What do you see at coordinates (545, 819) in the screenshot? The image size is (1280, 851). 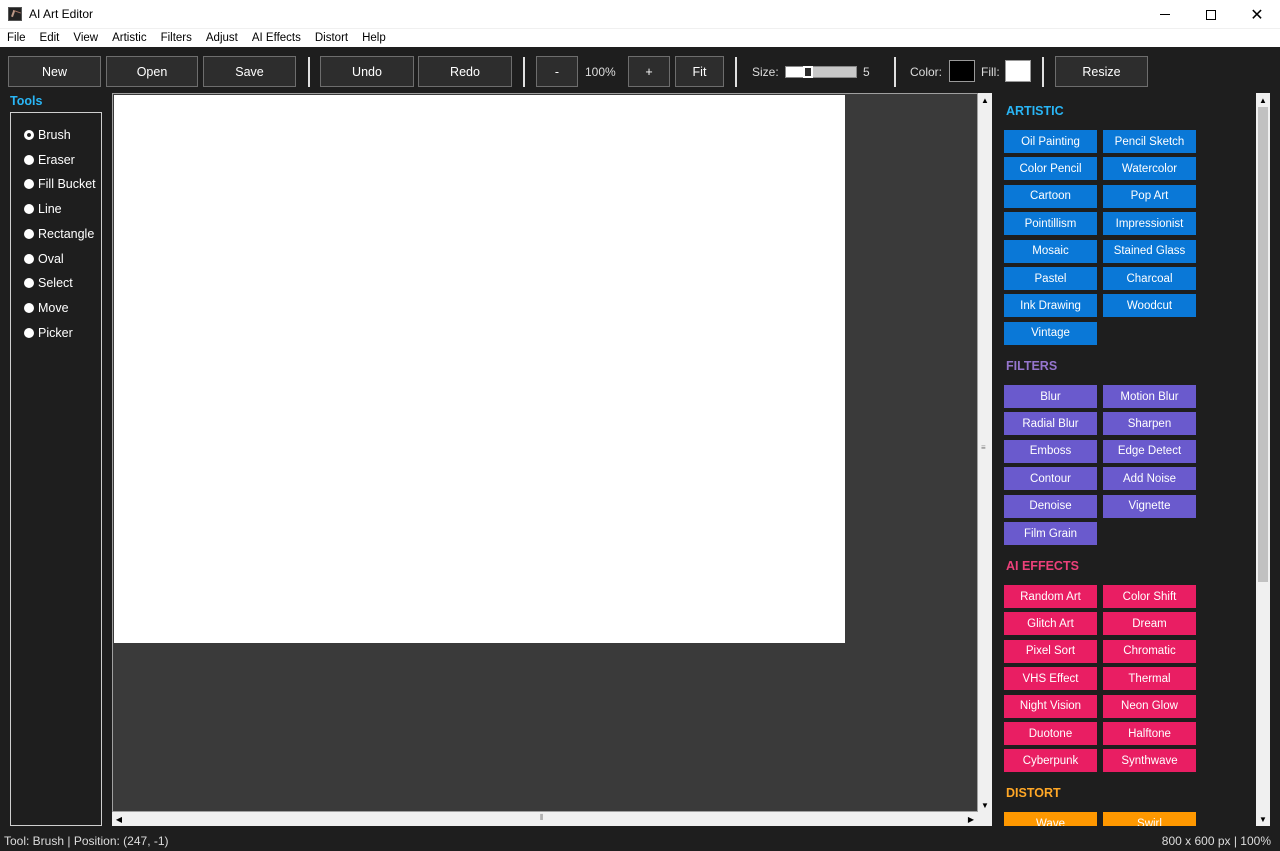 I see `canvas-horizontal-scrollbar: ◀ ⦀ ▶` at bounding box center [545, 819].